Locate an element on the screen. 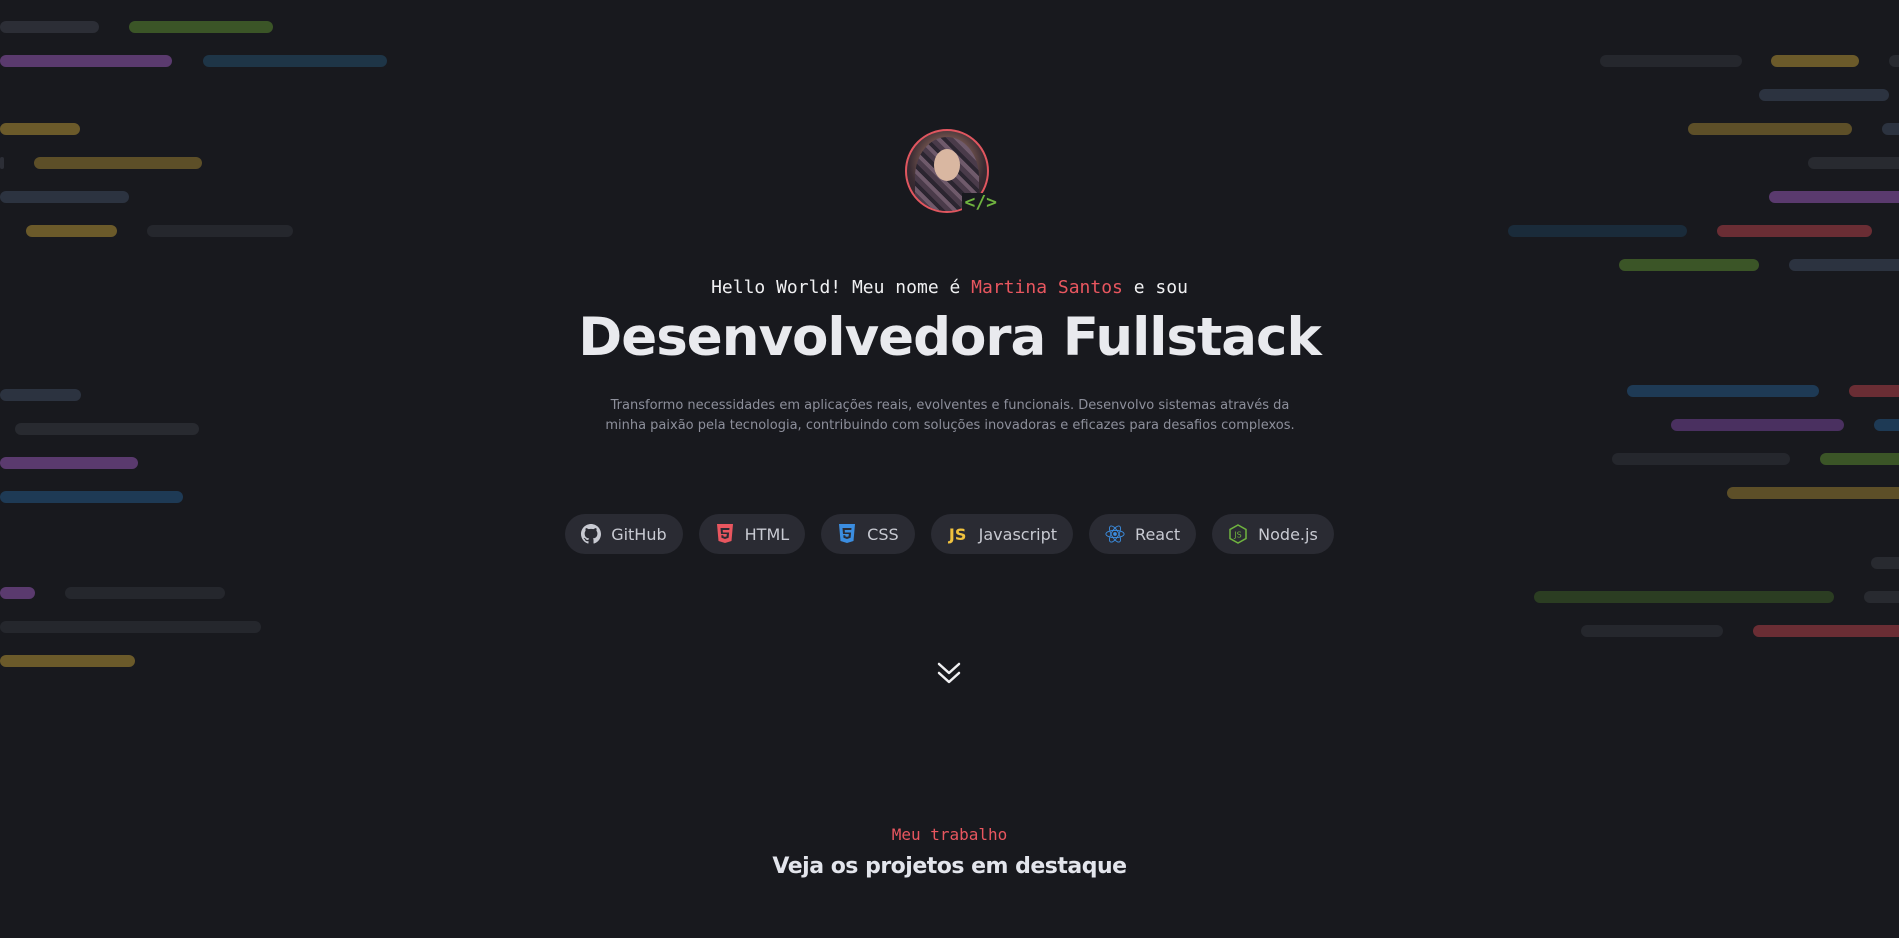 This screenshot has height=938, width=1899. nodejs-icon: JS is located at coordinates (1238, 534).